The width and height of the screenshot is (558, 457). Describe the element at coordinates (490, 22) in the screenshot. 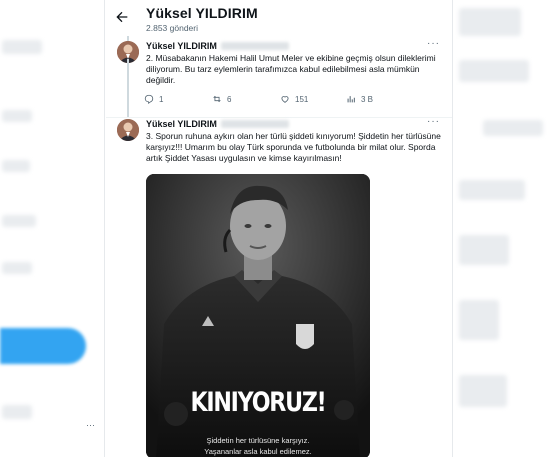

I see `blurred-search-box` at that location.